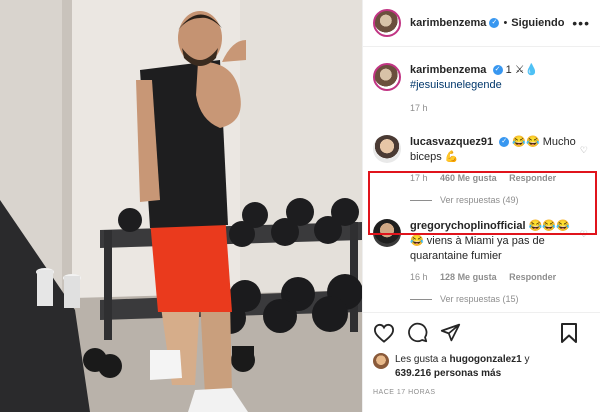 The width and height of the screenshot is (600, 412). What do you see at coordinates (381, 361) in the screenshot?
I see `liker-avatar` at bounding box center [381, 361].